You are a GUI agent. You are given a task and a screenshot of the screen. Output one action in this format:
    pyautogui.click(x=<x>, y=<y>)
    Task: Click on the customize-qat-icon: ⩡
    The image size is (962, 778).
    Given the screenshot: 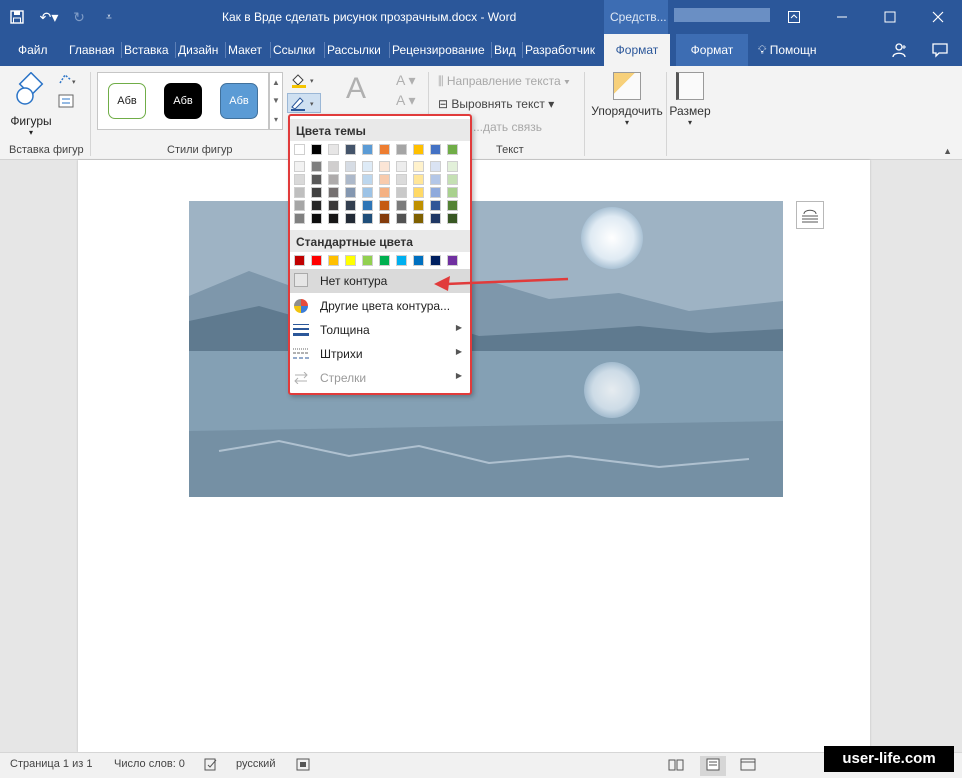 What is the action you would take?
    pyautogui.click(x=109, y=17)
    